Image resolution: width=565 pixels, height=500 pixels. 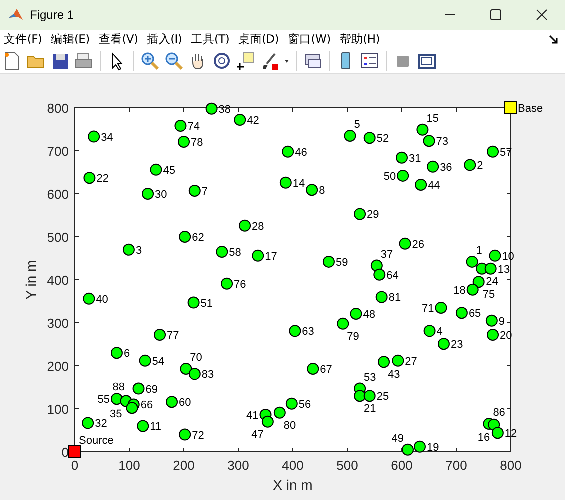 What do you see at coordinates (118, 40) in the screenshot?
I see `menu-item: 查看(V)` at bounding box center [118, 40].